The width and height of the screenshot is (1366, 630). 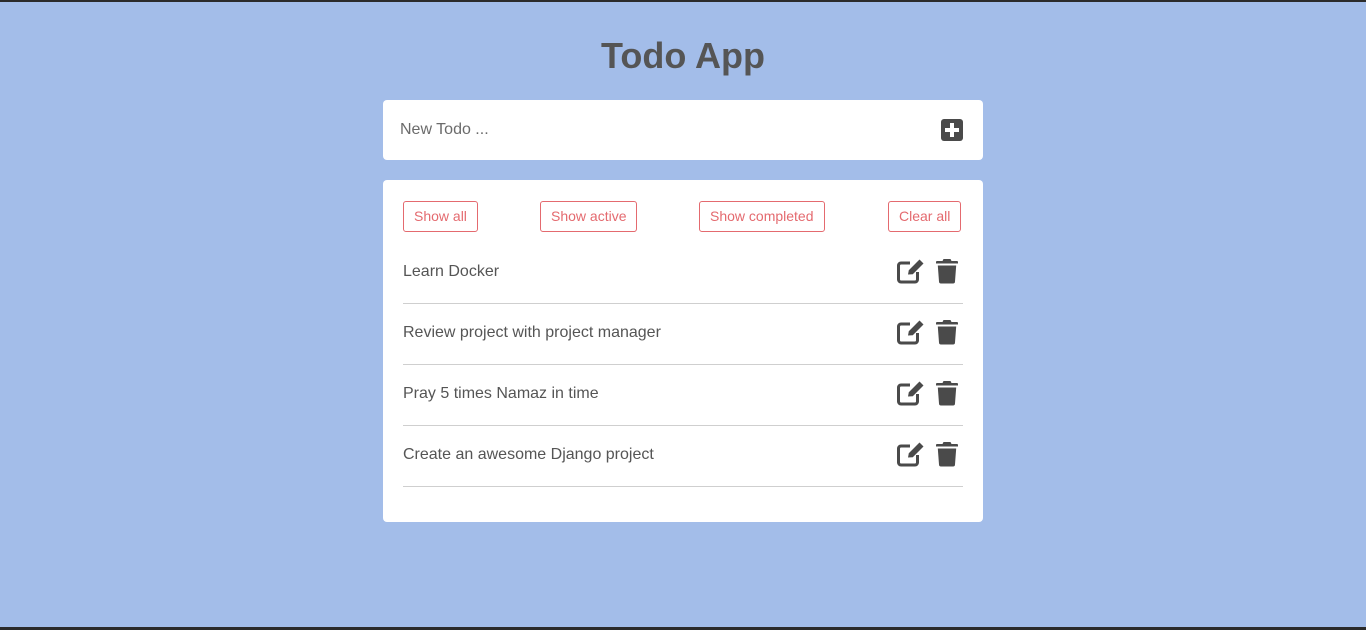 I want to click on todo-item: Pray 5 times Namaz in time, so click(x=683, y=395).